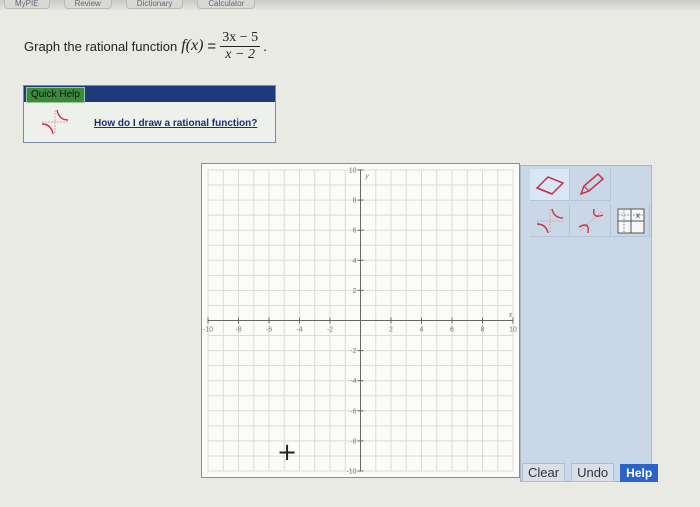 This screenshot has height=507, width=700. What do you see at coordinates (87, 4) in the screenshot?
I see `tab-review: Review` at bounding box center [87, 4].